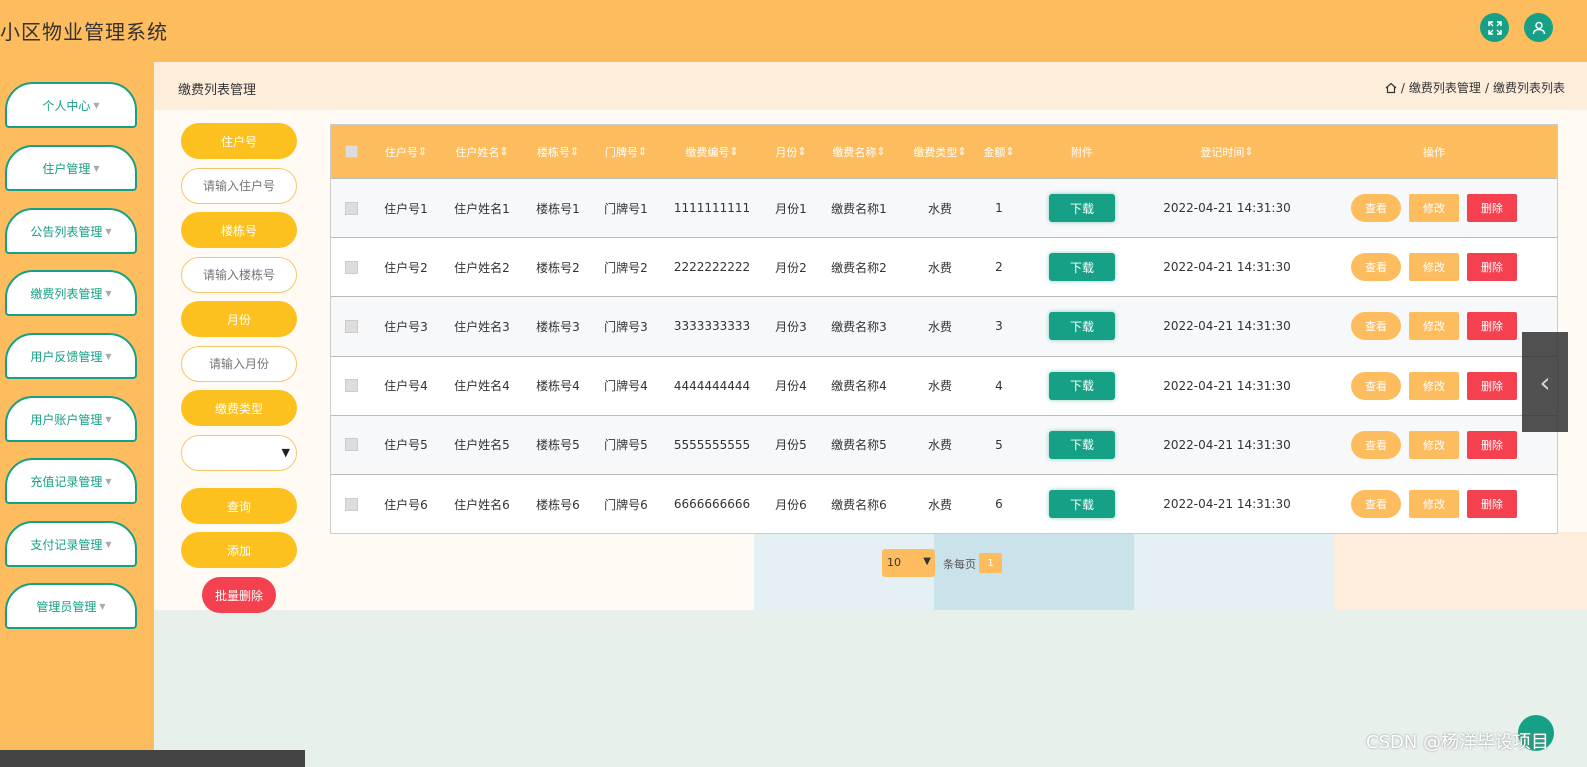  I want to click on chevron-down-icon: ▼, so click(285, 452).